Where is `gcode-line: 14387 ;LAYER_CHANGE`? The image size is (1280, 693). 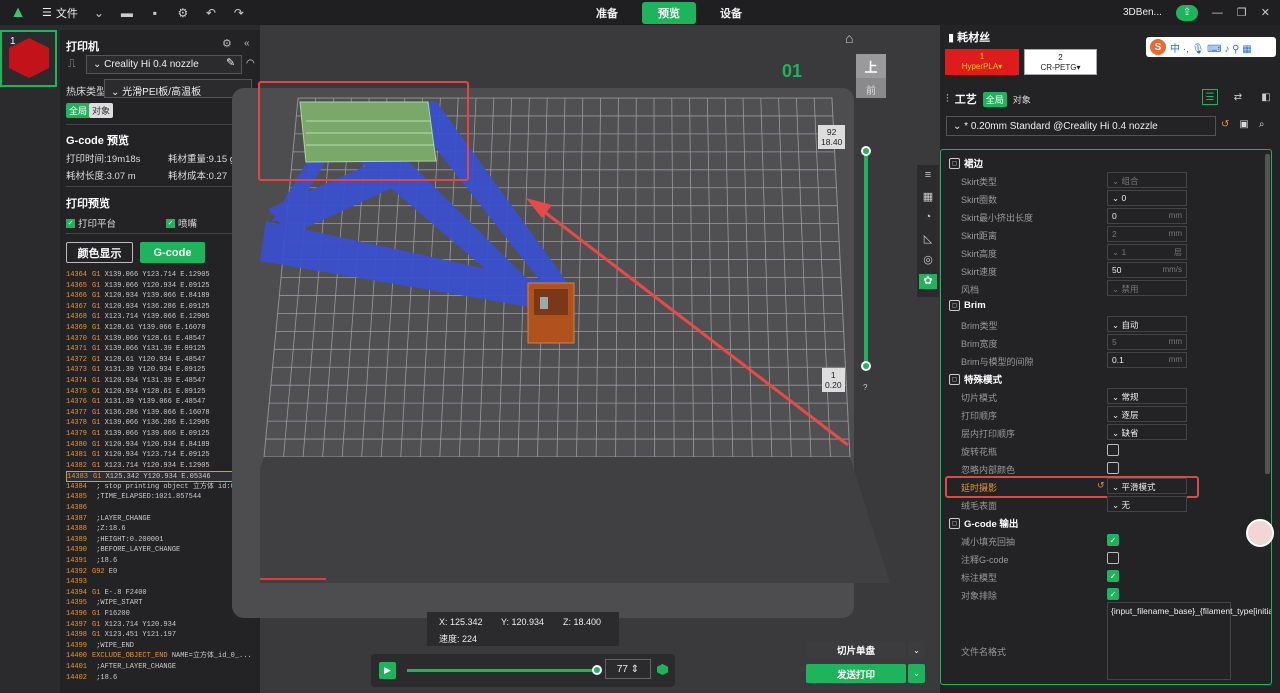
gcode-line: 14387 ;LAYER_CHANGE is located at coordinates (161, 519).